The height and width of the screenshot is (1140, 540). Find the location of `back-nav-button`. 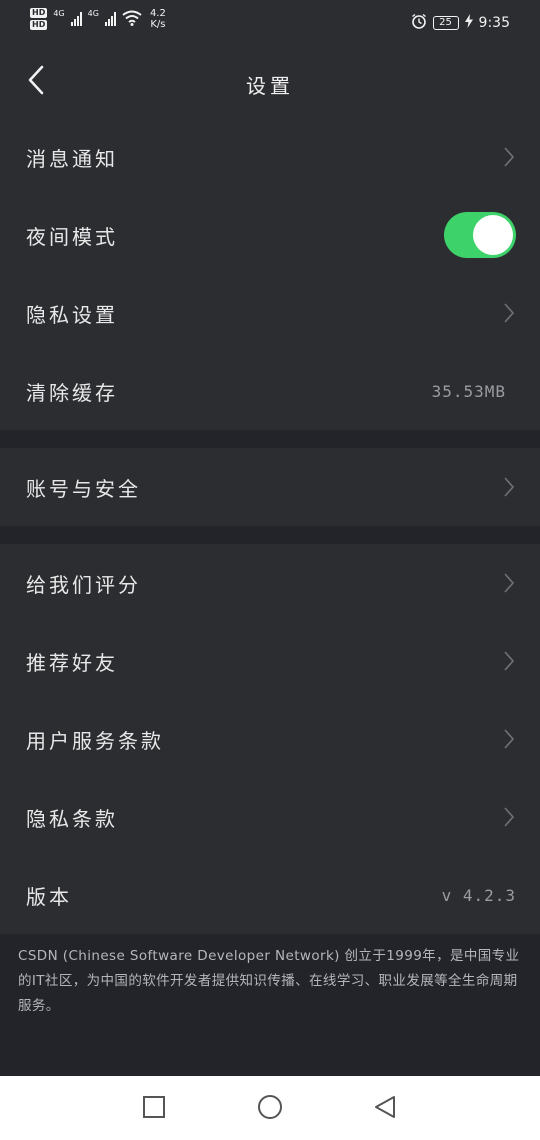

back-nav-button is located at coordinates (385, 1109).